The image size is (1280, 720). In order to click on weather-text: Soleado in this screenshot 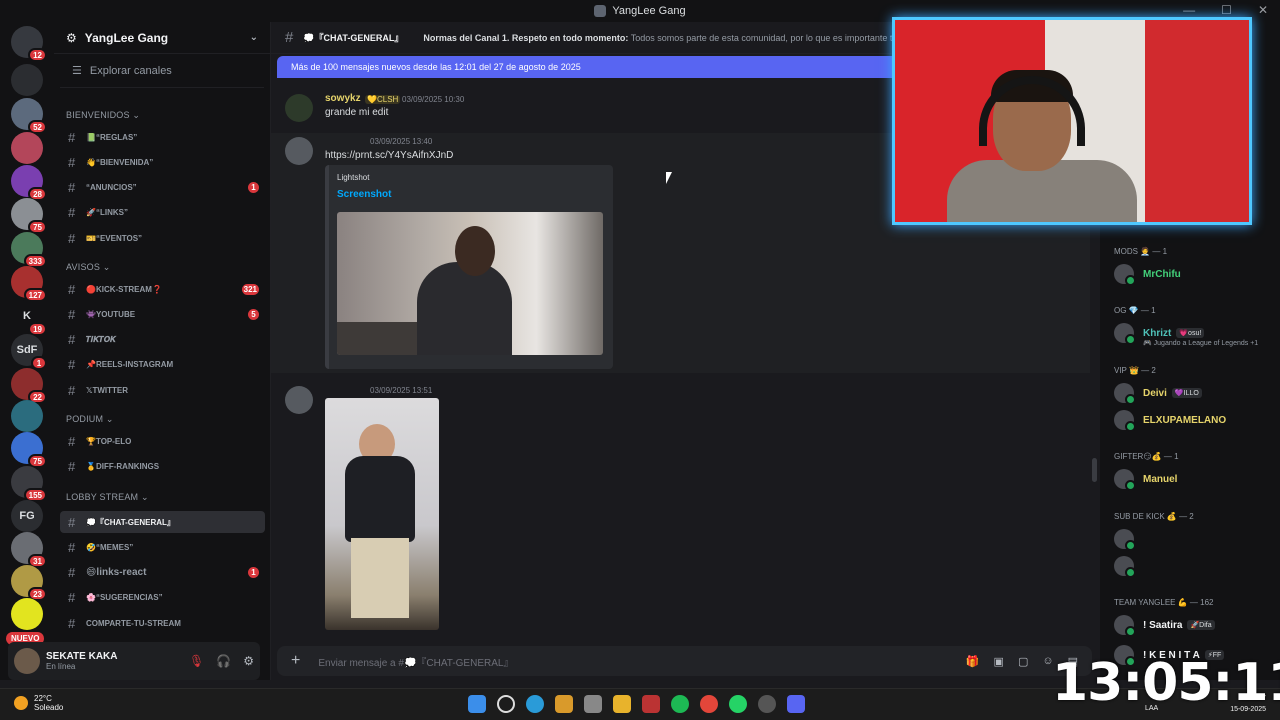, I will do `click(49, 707)`.